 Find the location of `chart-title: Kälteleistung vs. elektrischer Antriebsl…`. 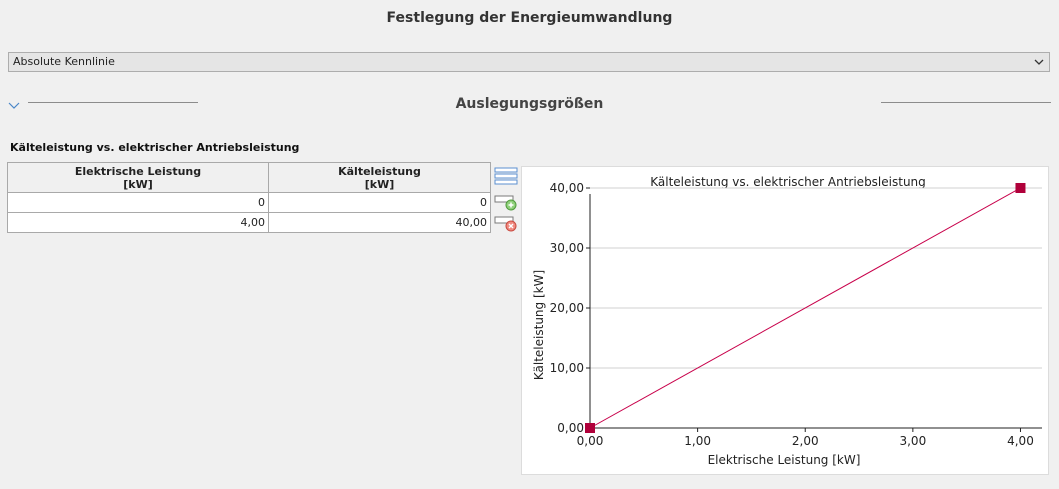

chart-title: Kälteleistung vs. elektrischer Antriebsl… is located at coordinates (788, 182).